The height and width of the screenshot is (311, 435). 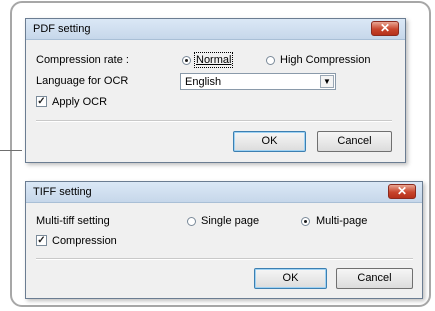 I want to click on pdf-cancel-button: Cancel, so click(x=354, y=141).